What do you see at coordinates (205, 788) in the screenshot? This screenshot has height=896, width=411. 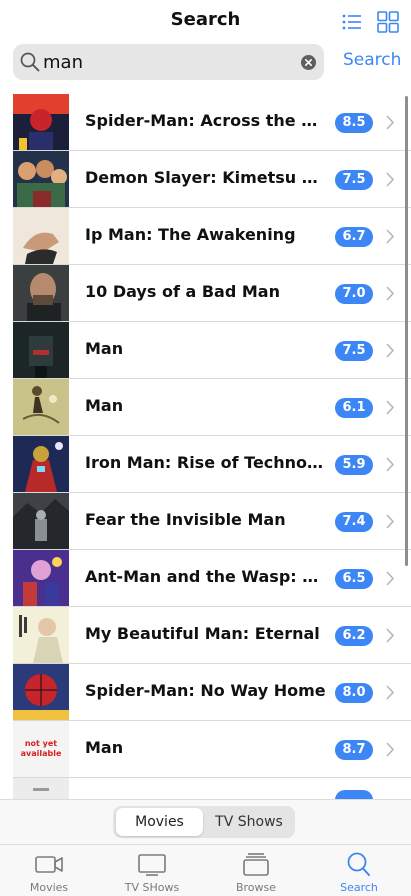 I see `list-item` at bounding box center [205, 788].